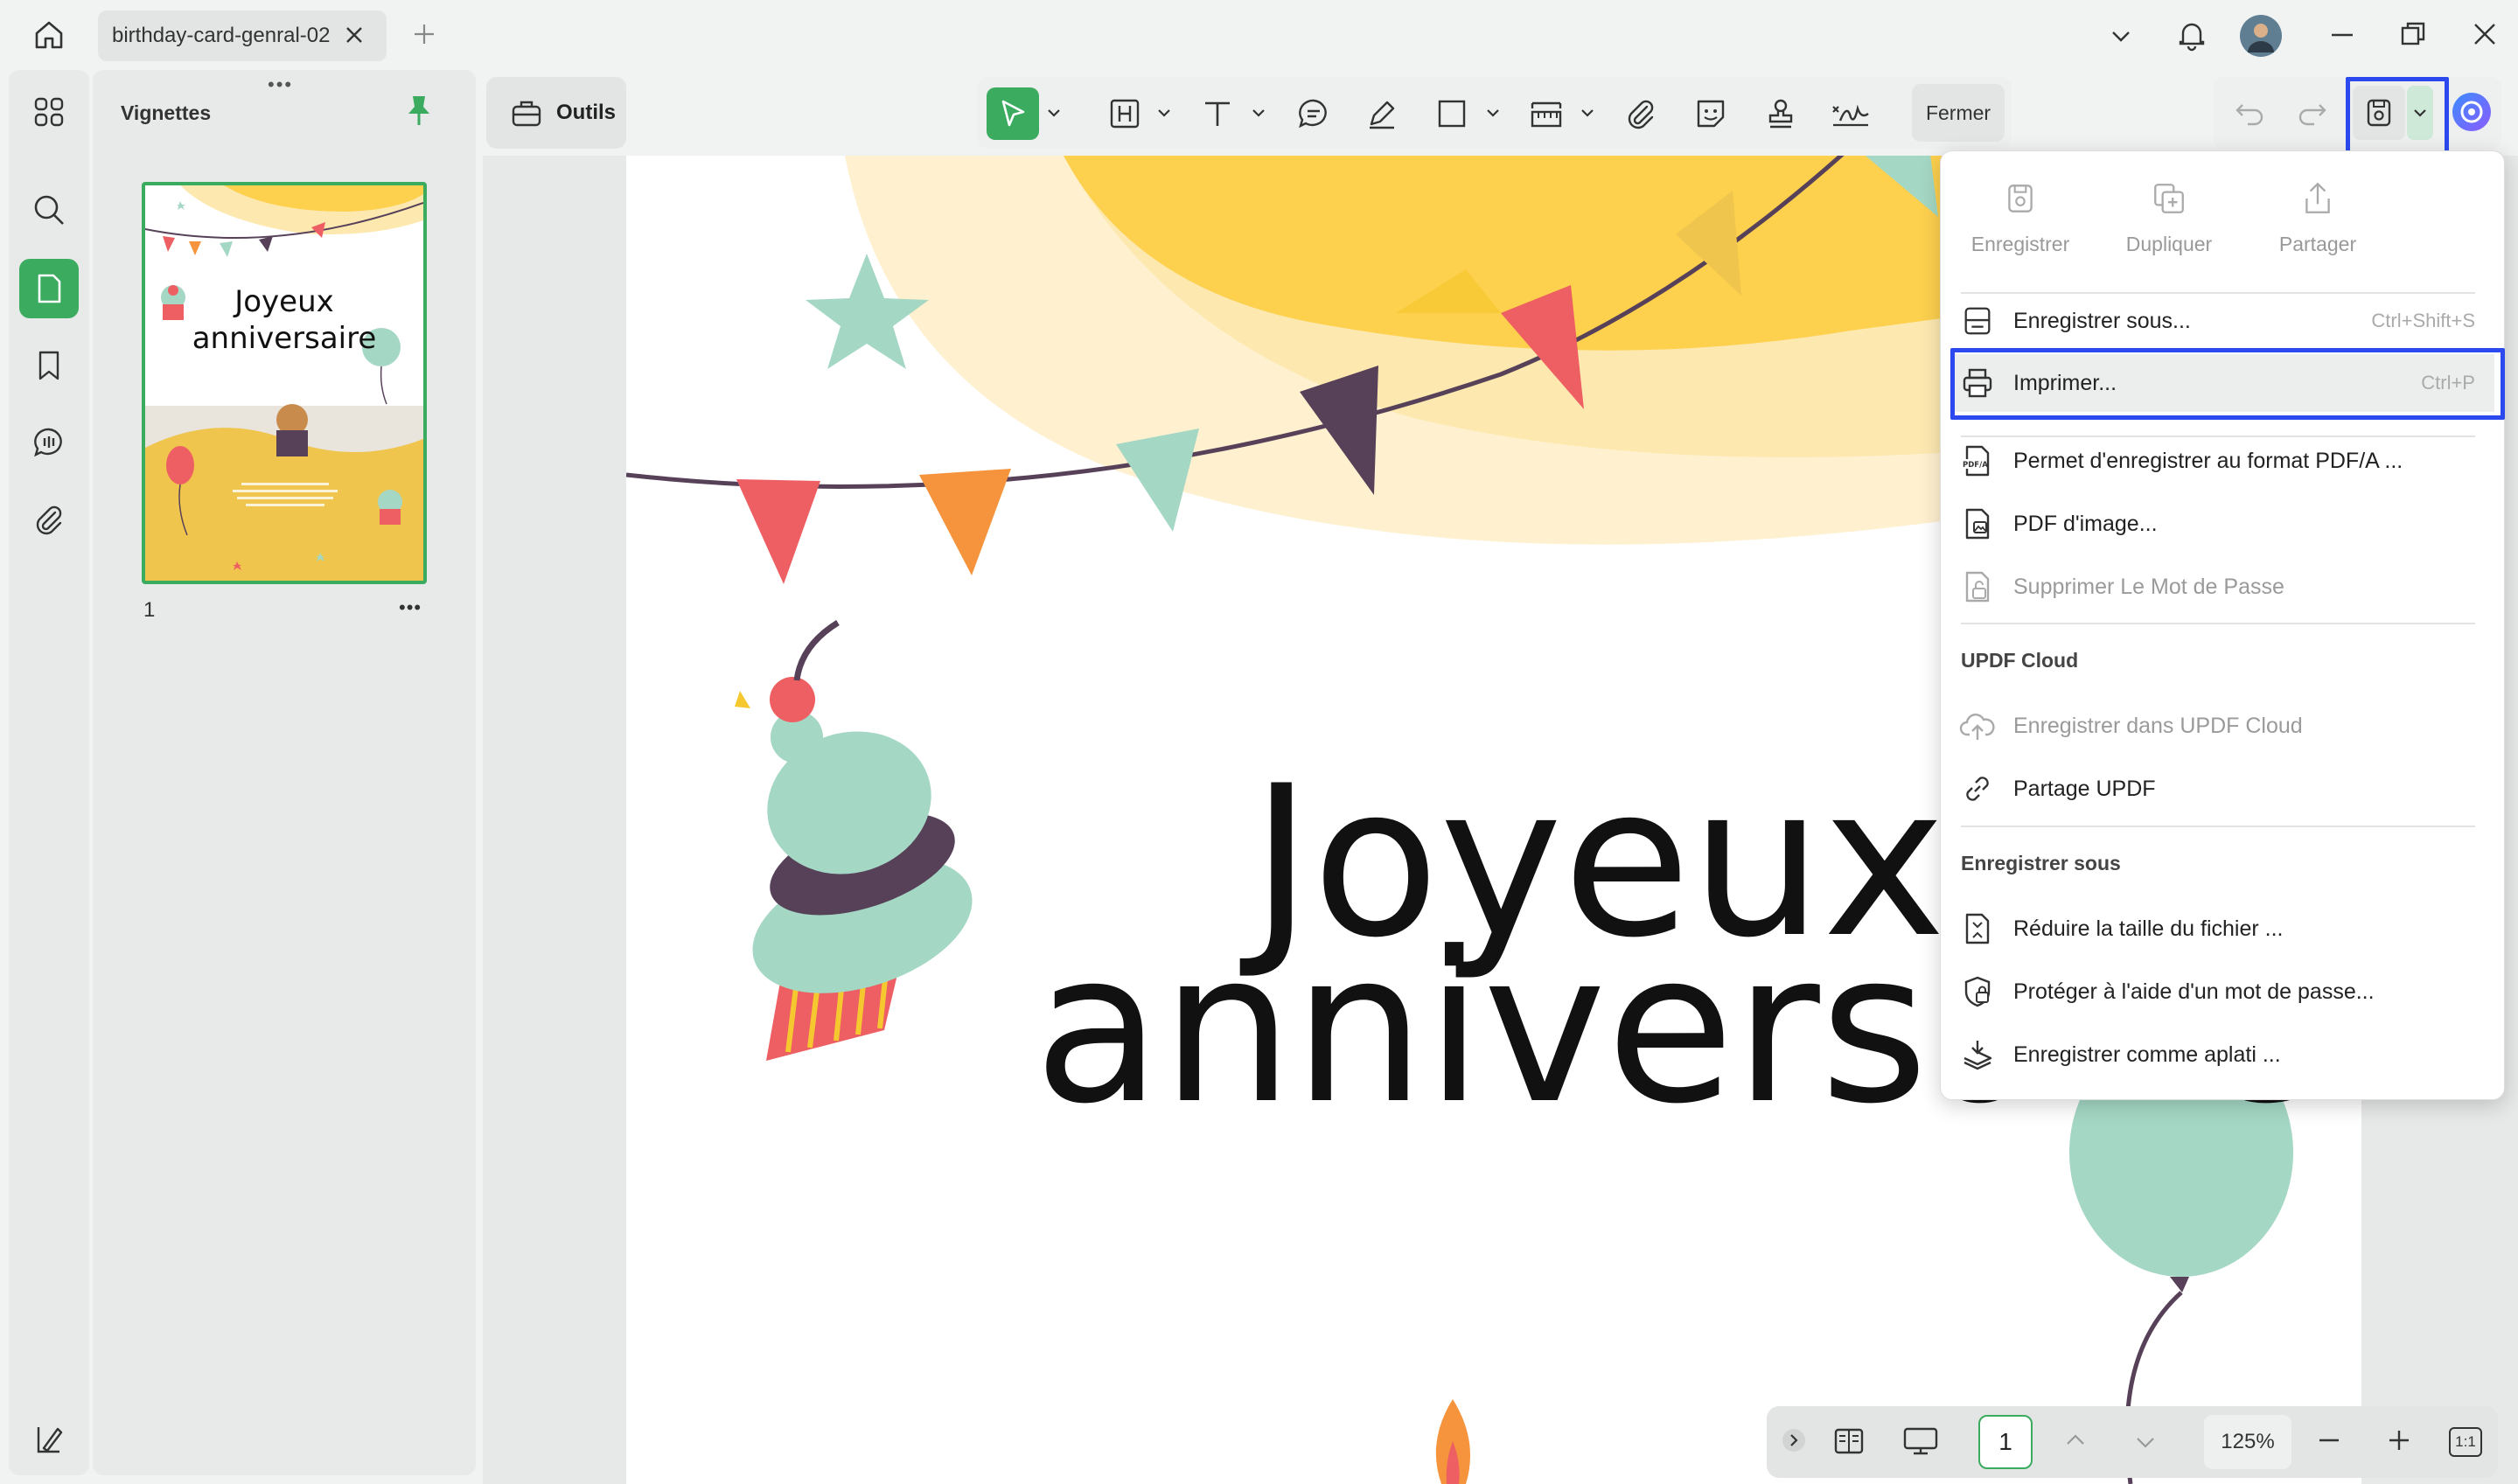 This screenshot has width=2518, height=1484. Describe the element at coordinates (2222, 587) in the screenshot. I see `menu-remove-password: Supprimer Le Mot de Passe` at that location.